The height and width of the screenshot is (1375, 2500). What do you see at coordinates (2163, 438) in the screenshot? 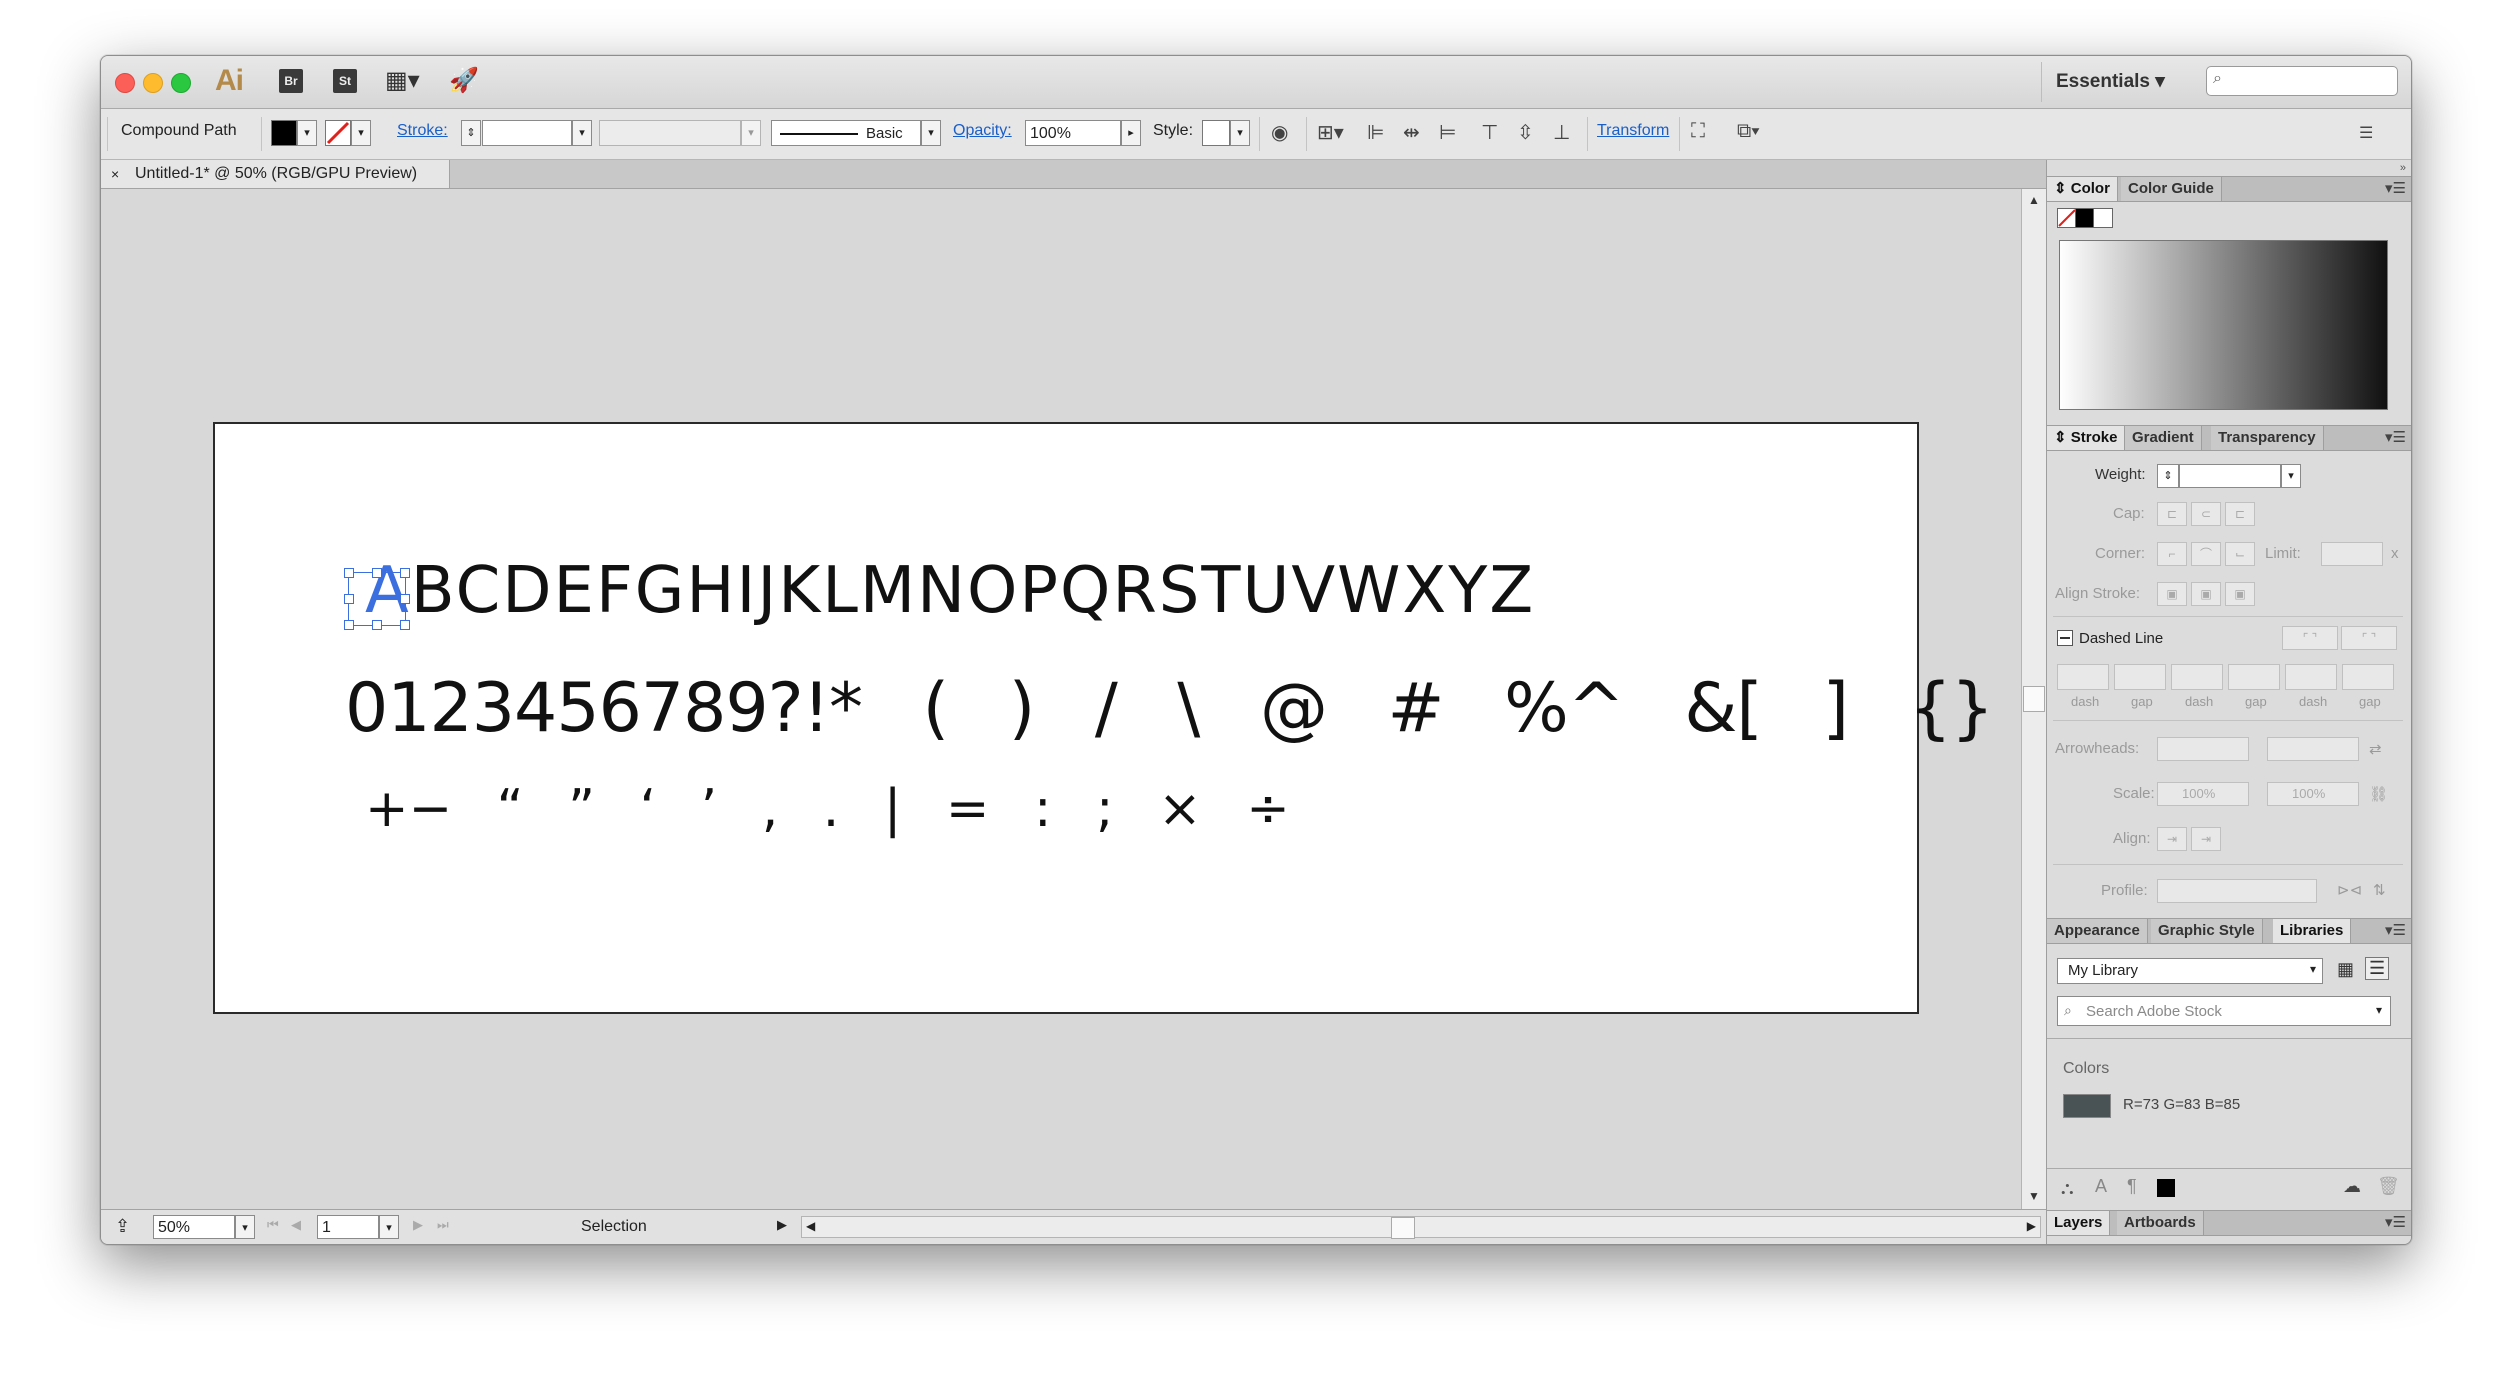
I see `tab-gradient: Gradient` at bounding box center [2163, 438].